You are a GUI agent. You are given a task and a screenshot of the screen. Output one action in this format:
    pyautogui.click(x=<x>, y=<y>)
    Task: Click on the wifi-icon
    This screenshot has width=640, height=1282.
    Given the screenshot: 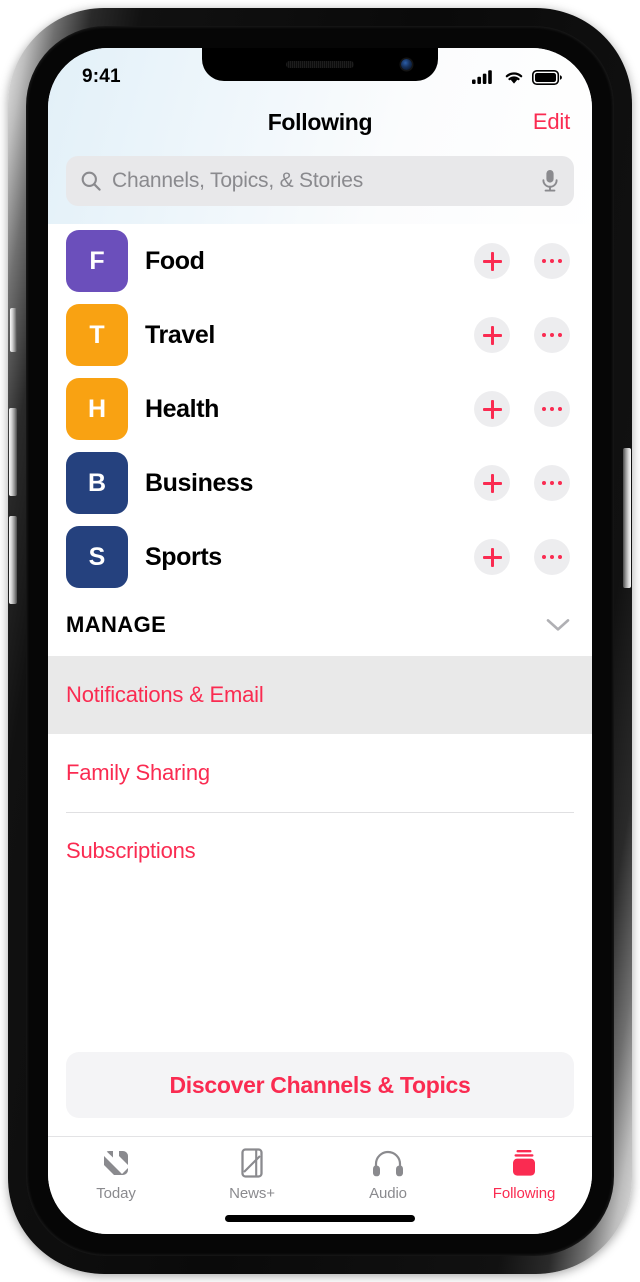 What is the action you would take?
    pyautogui.click(x=514, y=78)
    